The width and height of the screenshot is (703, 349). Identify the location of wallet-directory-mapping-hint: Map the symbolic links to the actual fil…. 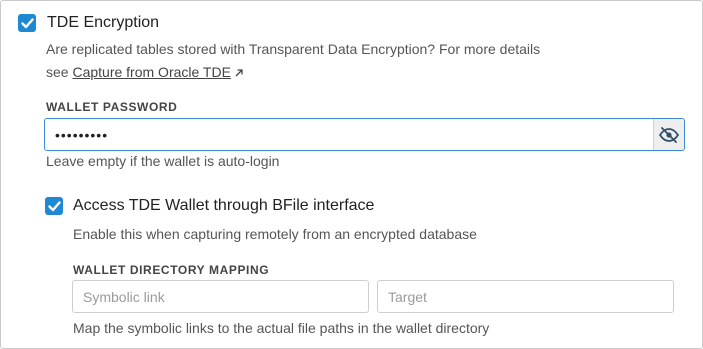
(281, 328).